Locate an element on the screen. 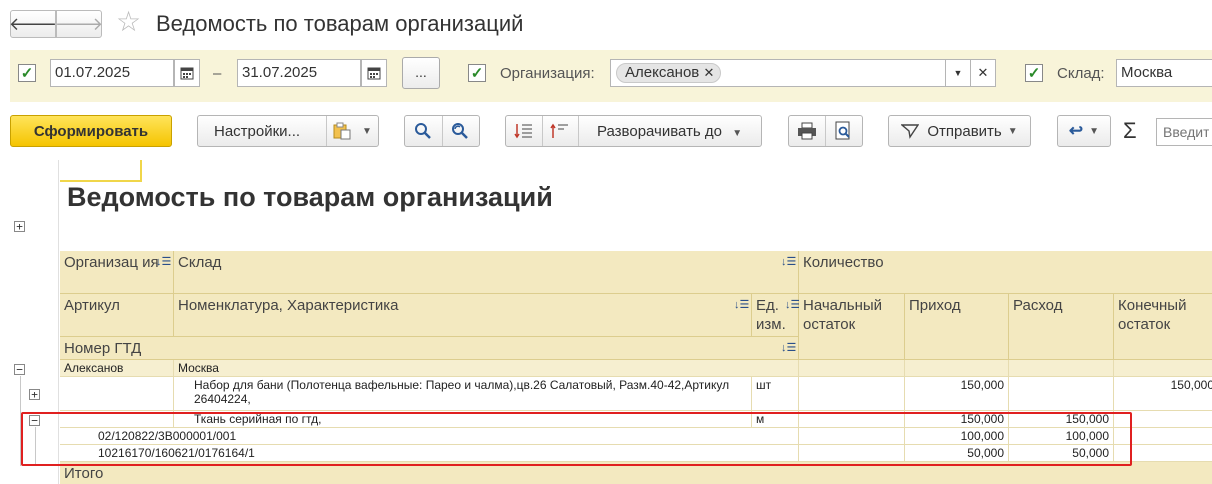 Image resolution: width=1212 pixels, height=484 pixels. date-from-field: 01.07.2025 is located at coordinates (112, 73).